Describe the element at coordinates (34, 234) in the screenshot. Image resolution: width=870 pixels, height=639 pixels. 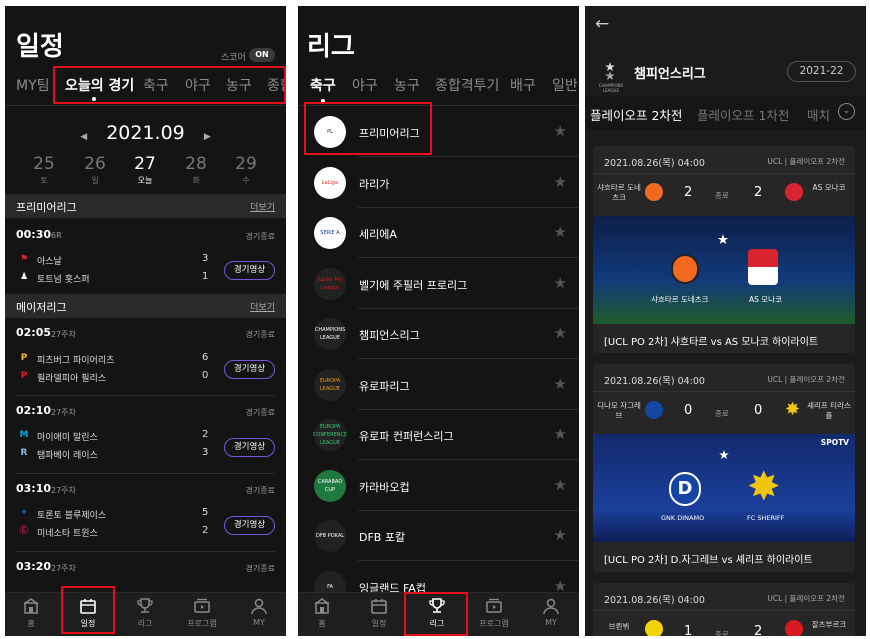
I see `game-time: 00:30` at that location.